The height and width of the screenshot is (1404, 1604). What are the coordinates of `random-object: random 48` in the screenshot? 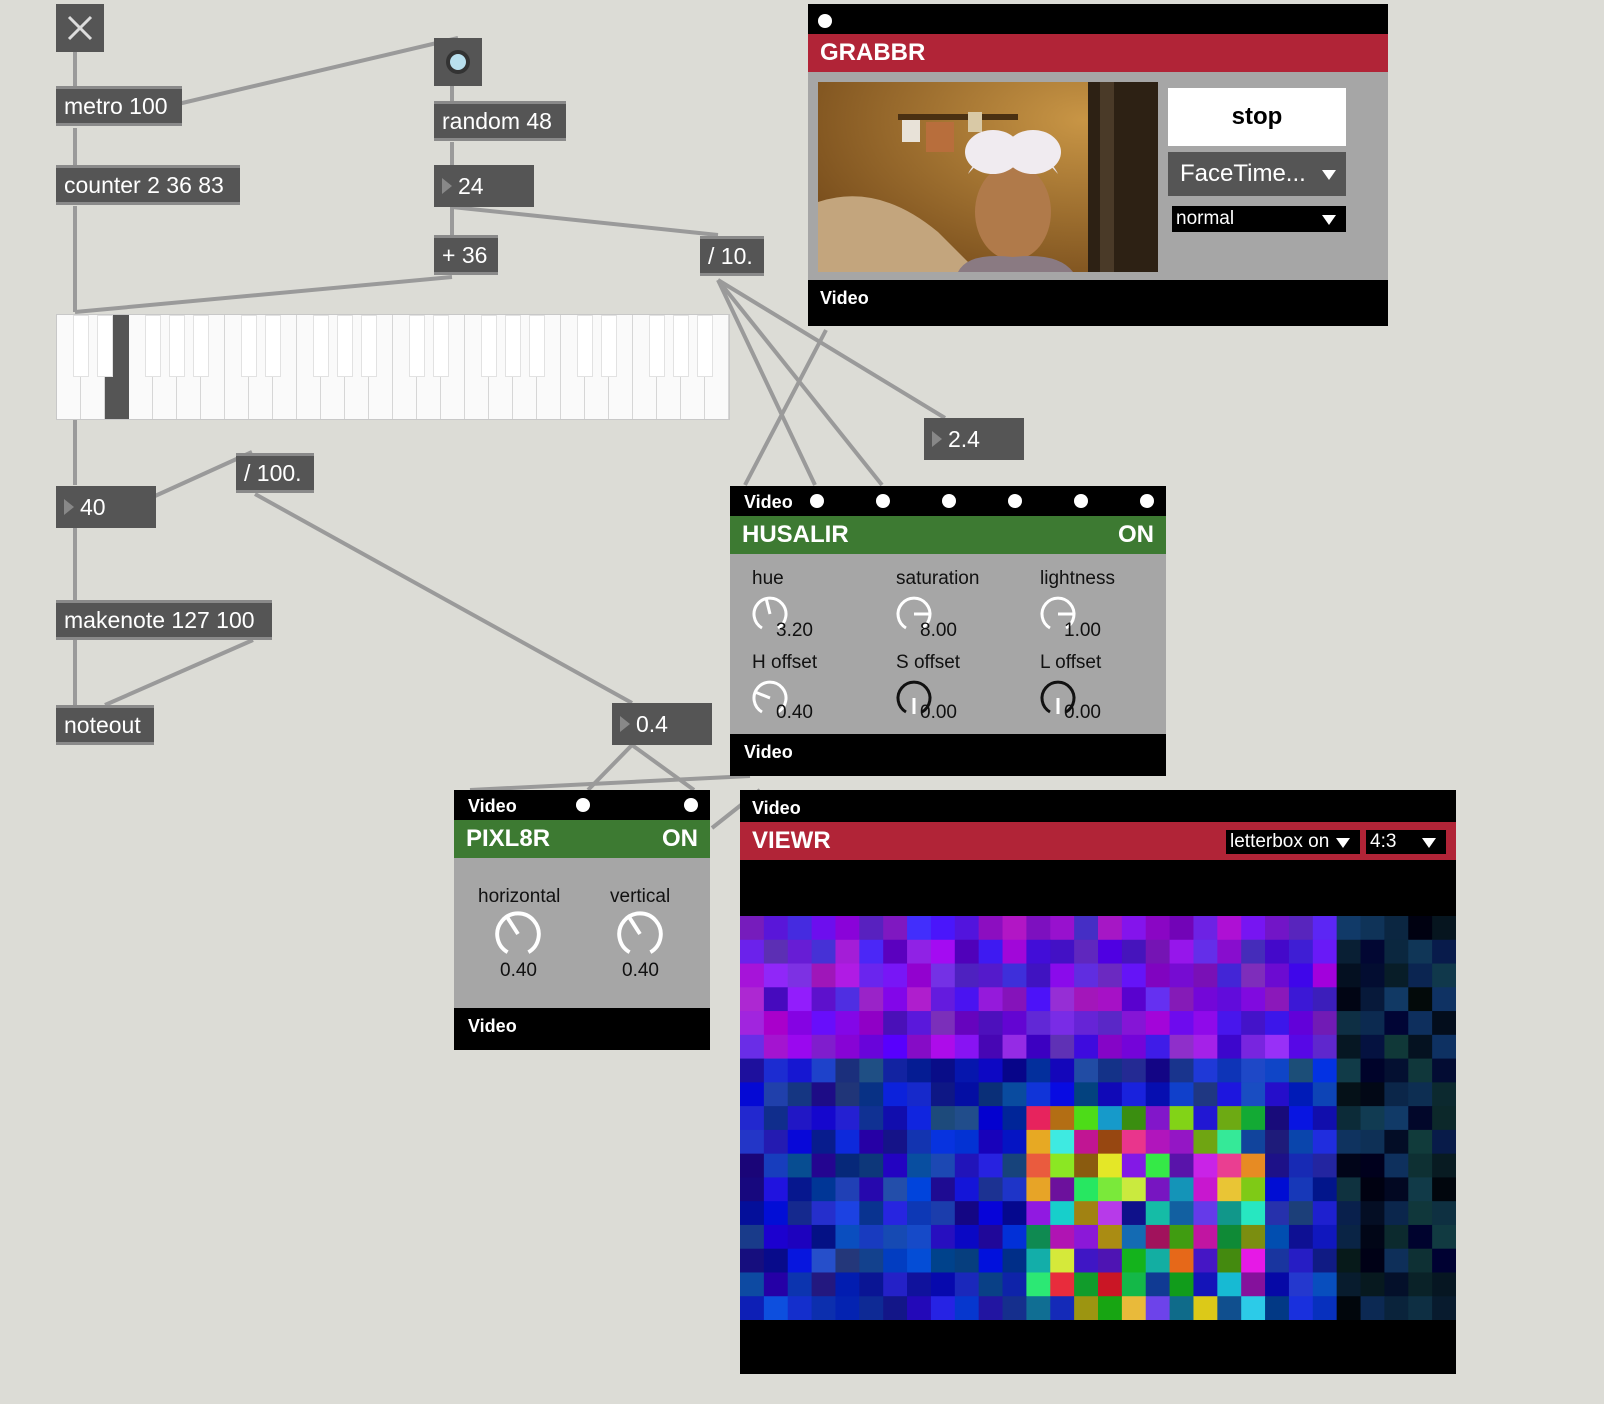 It's located at (500, 121).